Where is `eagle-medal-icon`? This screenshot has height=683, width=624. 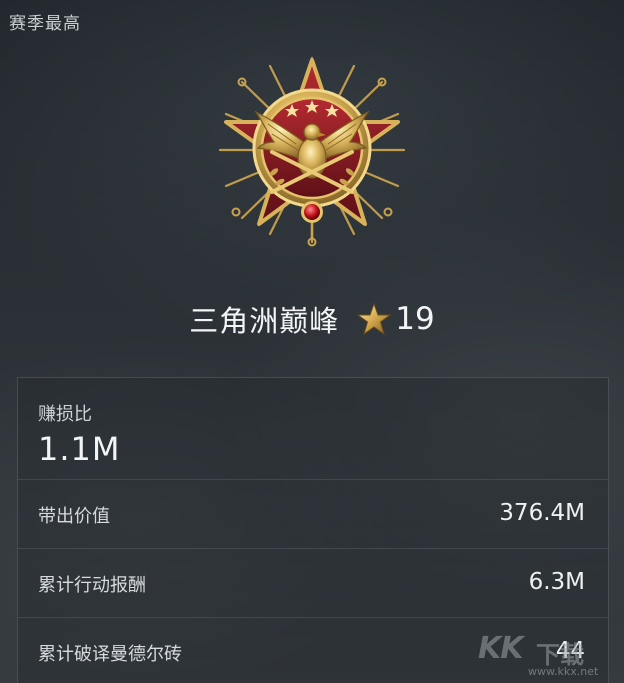
eagle-medal-icon is located at coordinates (312, 150).